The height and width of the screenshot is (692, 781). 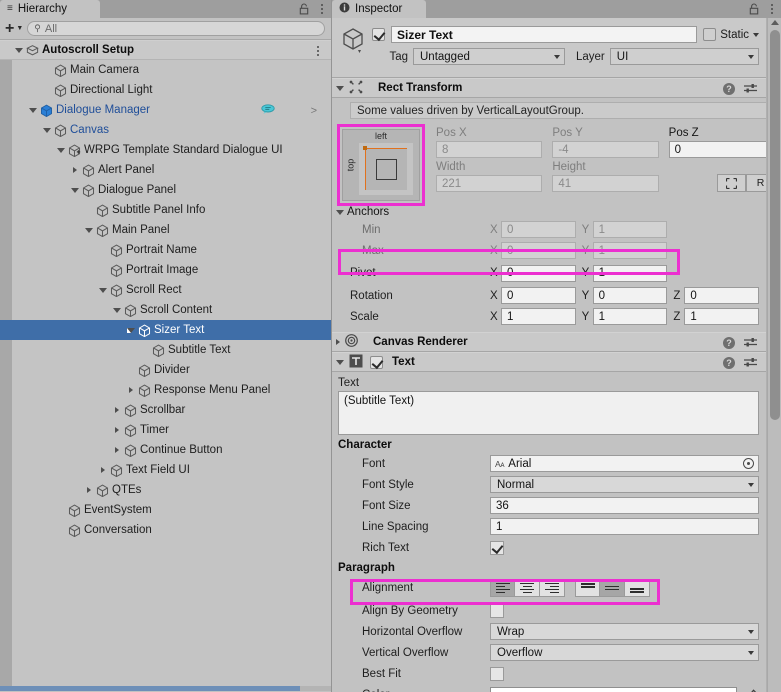 What do you see at coordinates (538, 316) in the screenshot?
I see `scale-x-input: 1` at bounding box center [538, 316].